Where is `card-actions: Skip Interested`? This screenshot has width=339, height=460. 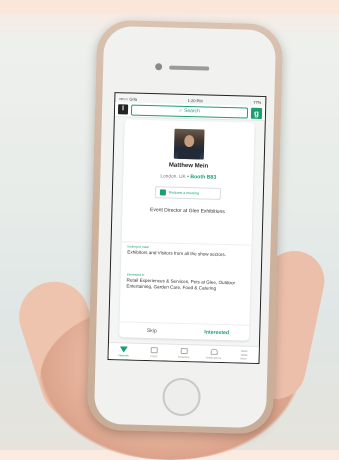 card-actions: Skip Interested is located at coordinates (184, 331).